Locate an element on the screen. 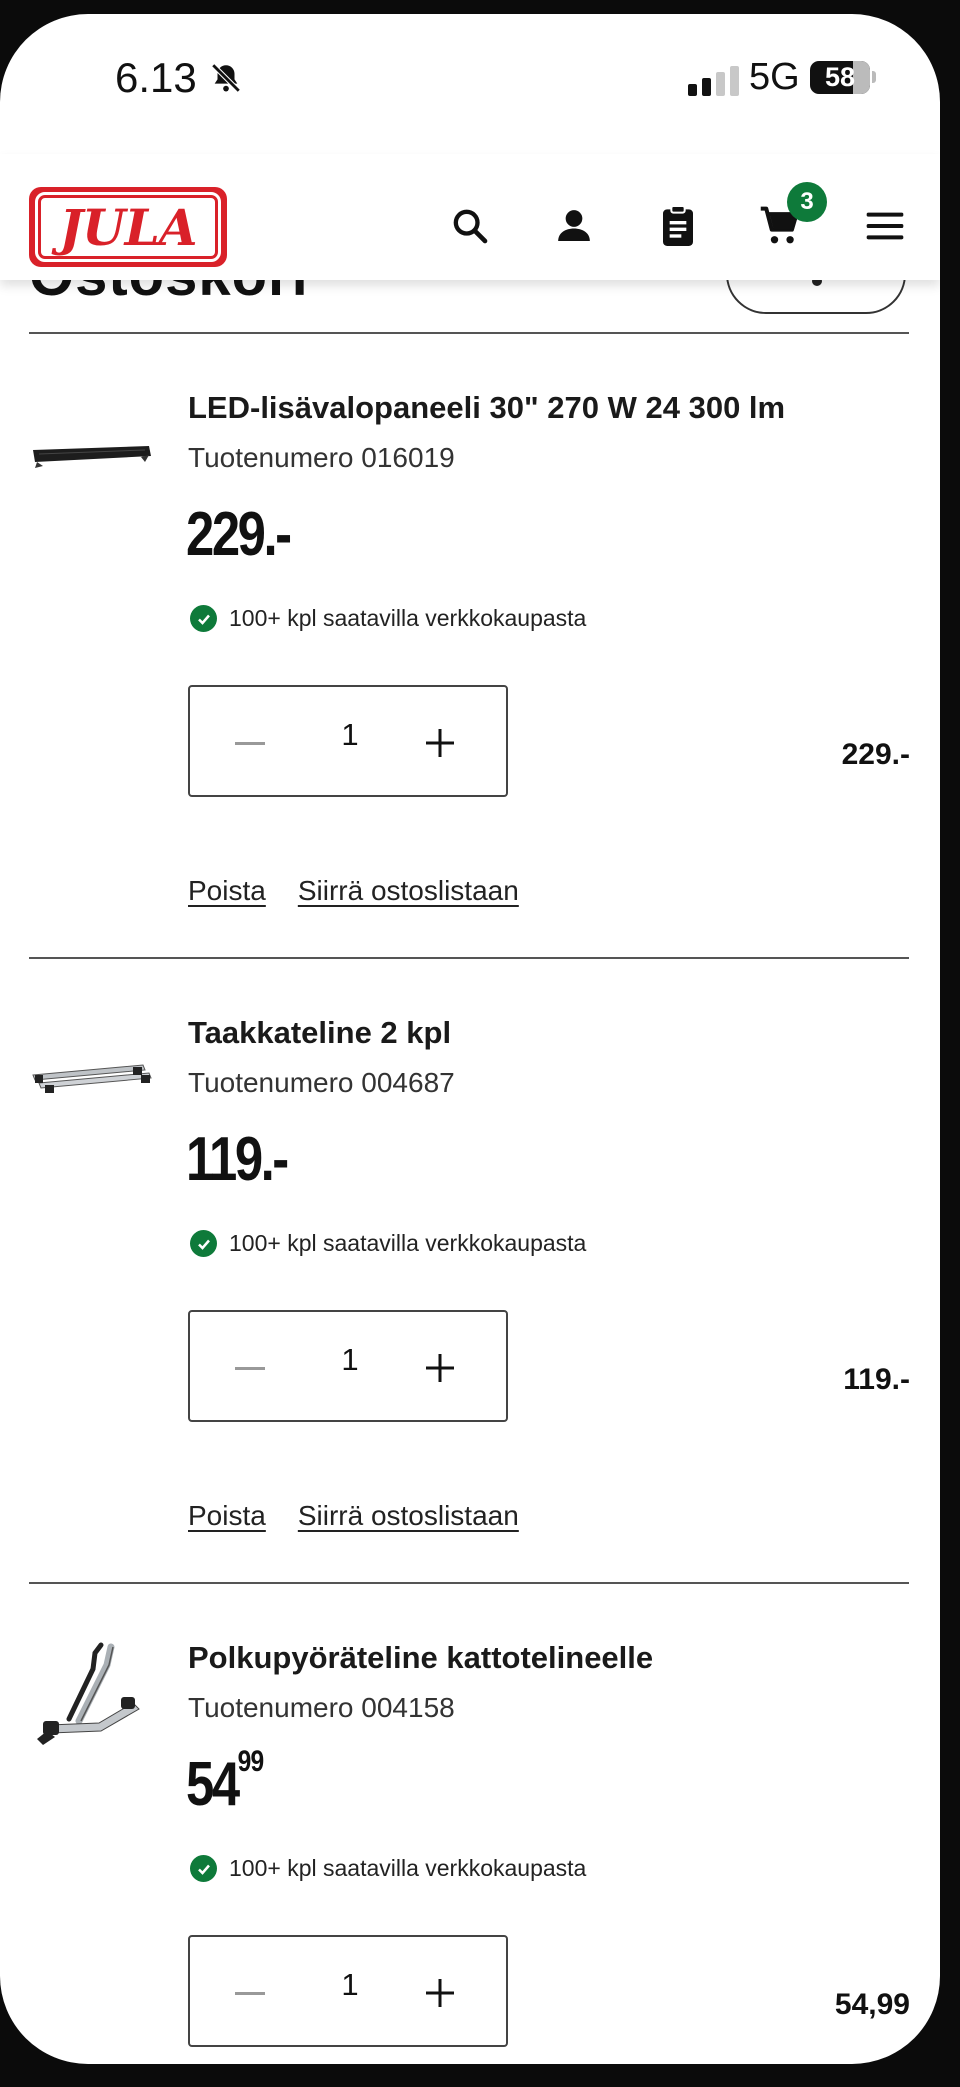  product-price: 119.- is located at coordinates (237, 1159).